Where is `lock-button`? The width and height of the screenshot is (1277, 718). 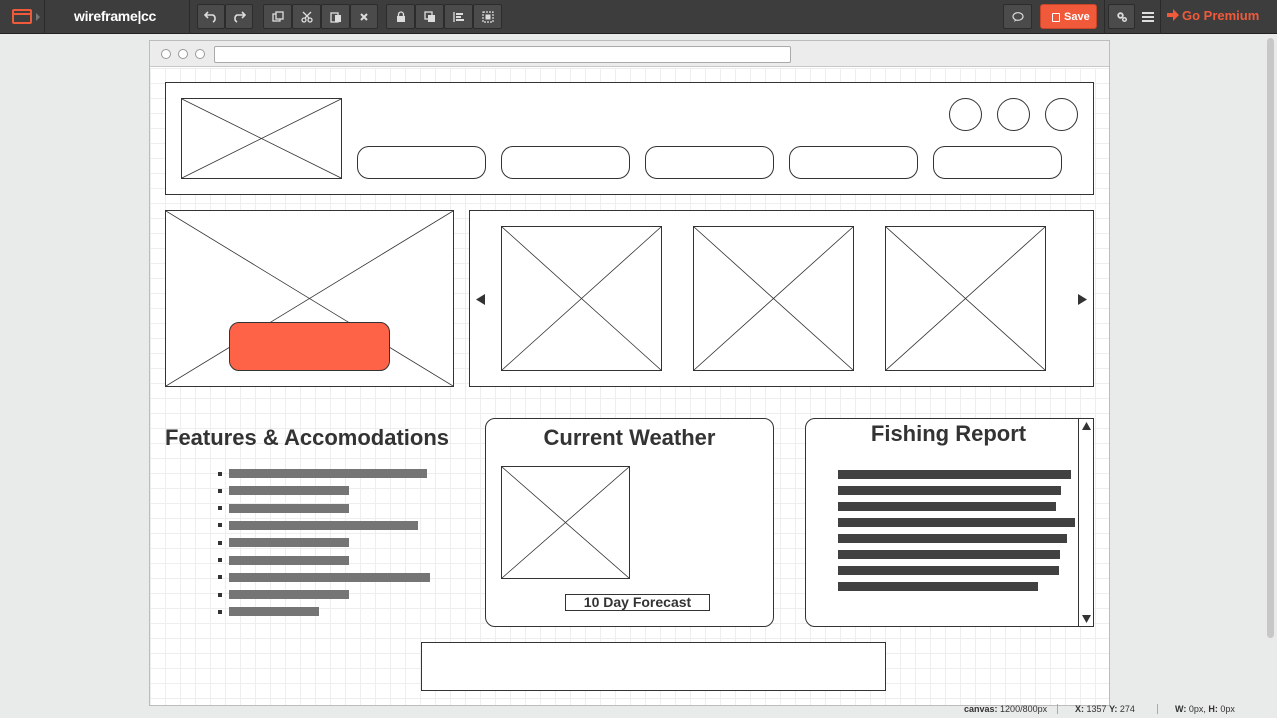 lock-button is located at coordinates (400, 16).